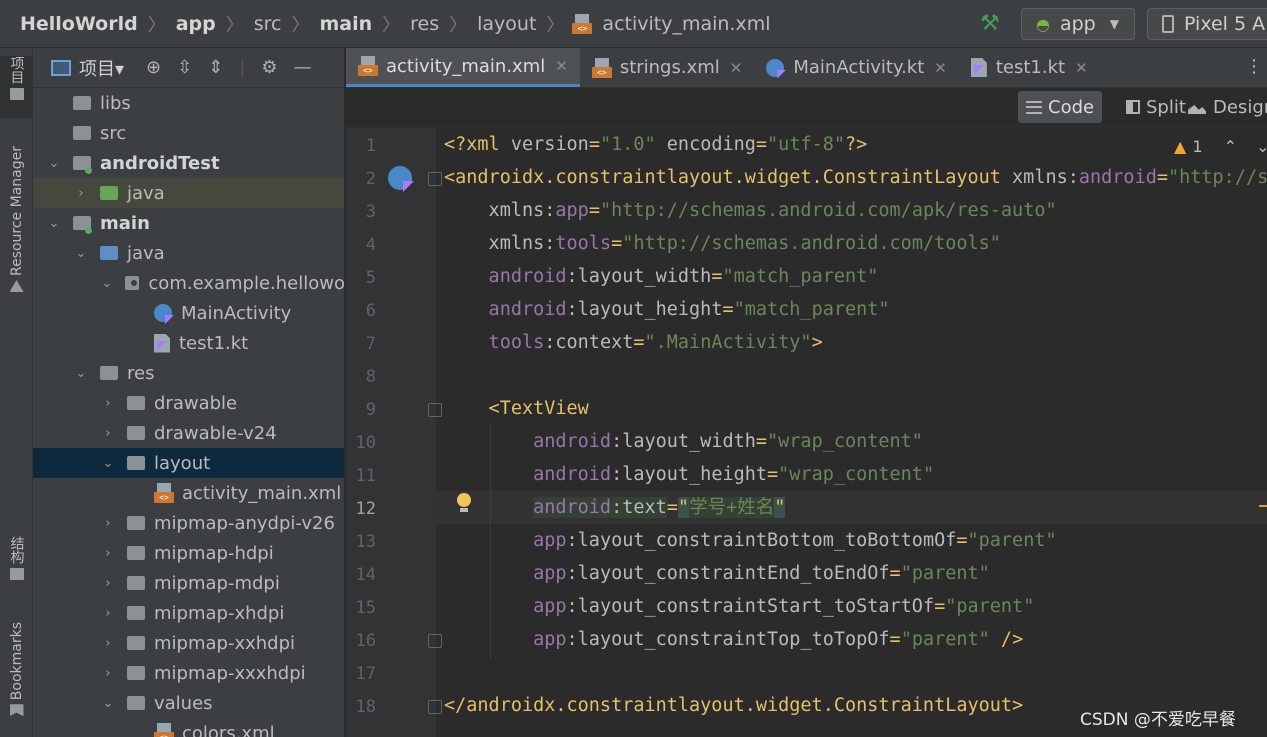  Describe the element at coordinates (516, 408) in the screenshot. I see `code-line: <TextView` at that location.